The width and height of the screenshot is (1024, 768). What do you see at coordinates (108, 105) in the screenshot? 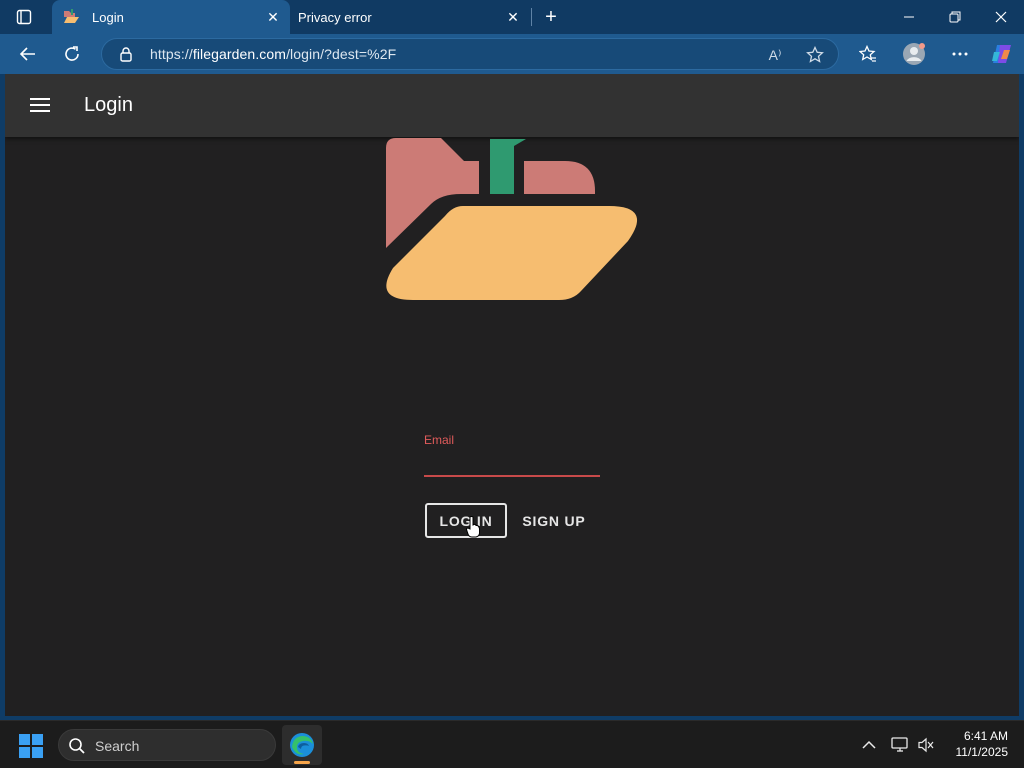
I see `page-title: Login` at bounding box center [108, 105].